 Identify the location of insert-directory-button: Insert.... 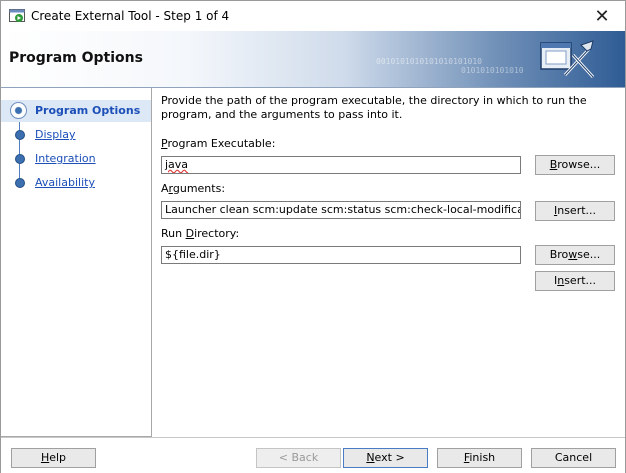
(575, 281).